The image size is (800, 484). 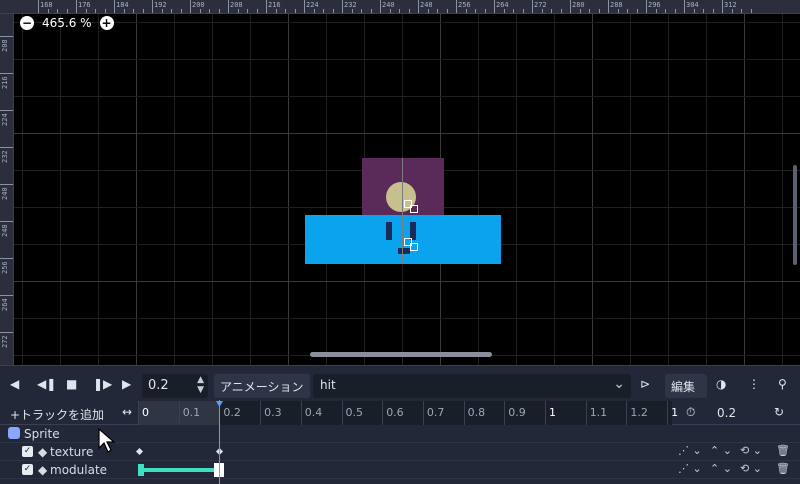 I want to click on ruler-label: 208, so click(x=5, y=45).